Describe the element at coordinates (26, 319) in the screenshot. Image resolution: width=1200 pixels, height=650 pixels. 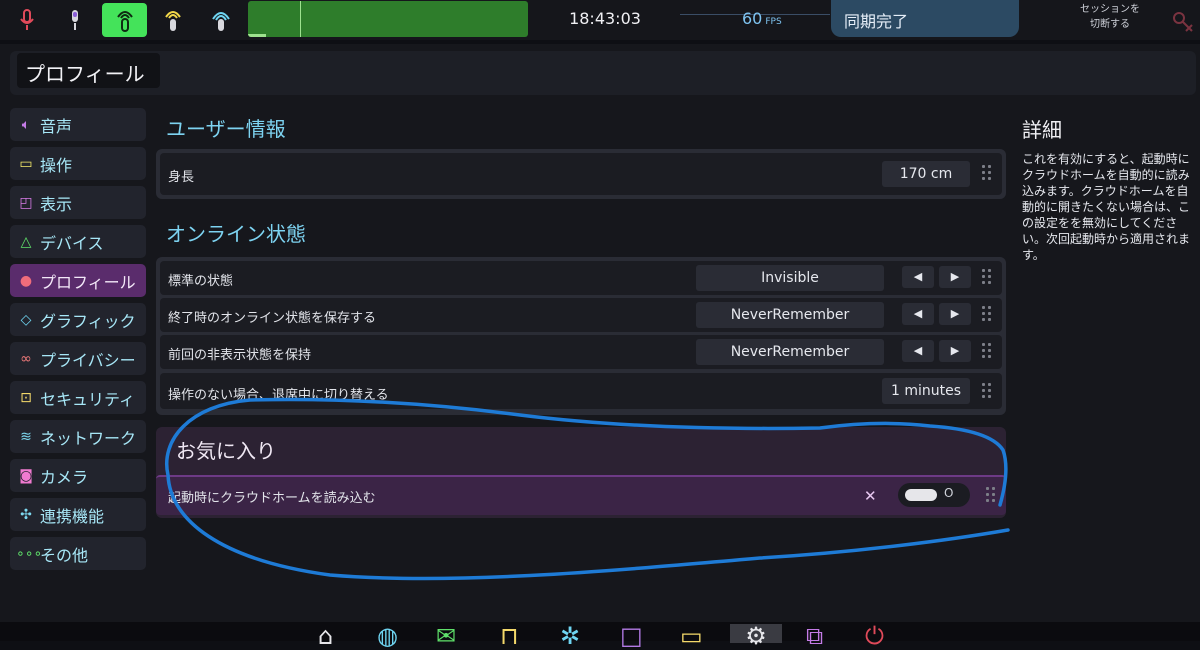
I see `diamond-icon: ◇` at that location.